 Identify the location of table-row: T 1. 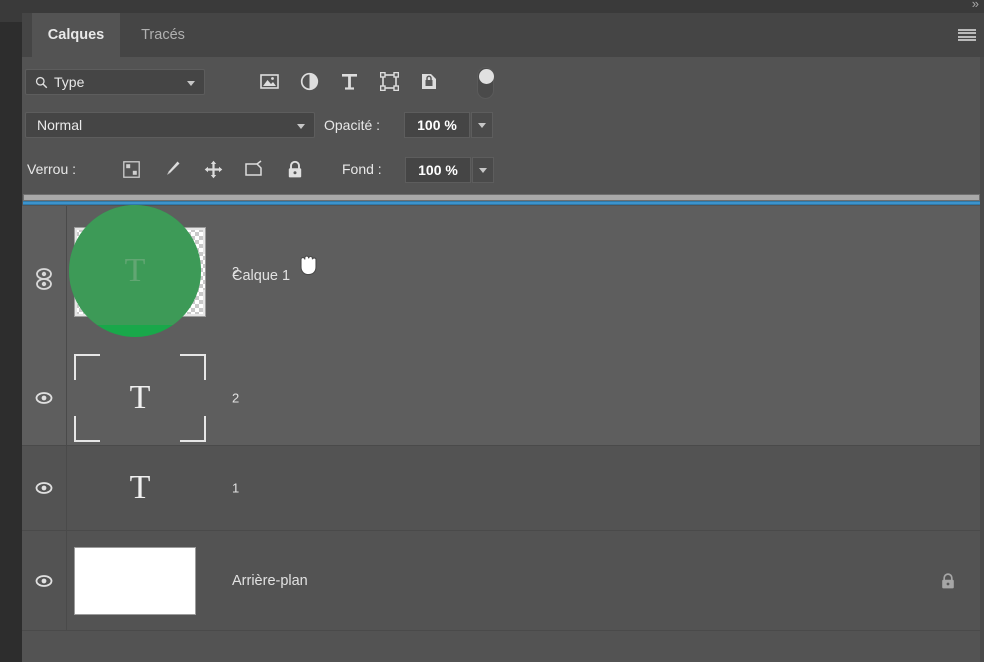
(503, 488).